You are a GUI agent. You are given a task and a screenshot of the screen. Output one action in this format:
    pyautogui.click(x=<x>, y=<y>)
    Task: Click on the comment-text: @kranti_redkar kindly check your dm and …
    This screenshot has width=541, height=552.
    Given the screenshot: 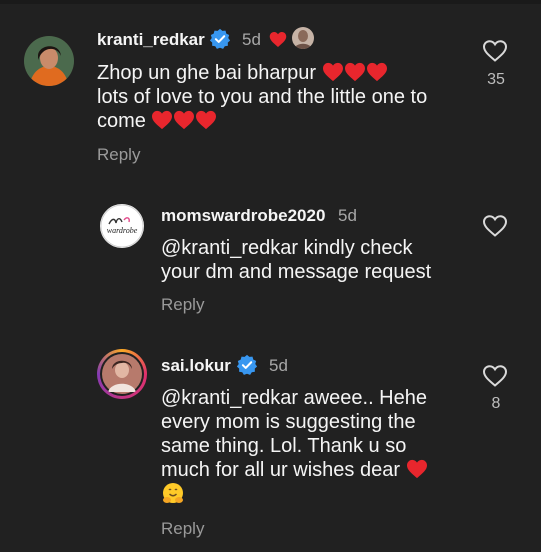 What is the action you would take?
    pyautogui.click(x=296, y=260)
    